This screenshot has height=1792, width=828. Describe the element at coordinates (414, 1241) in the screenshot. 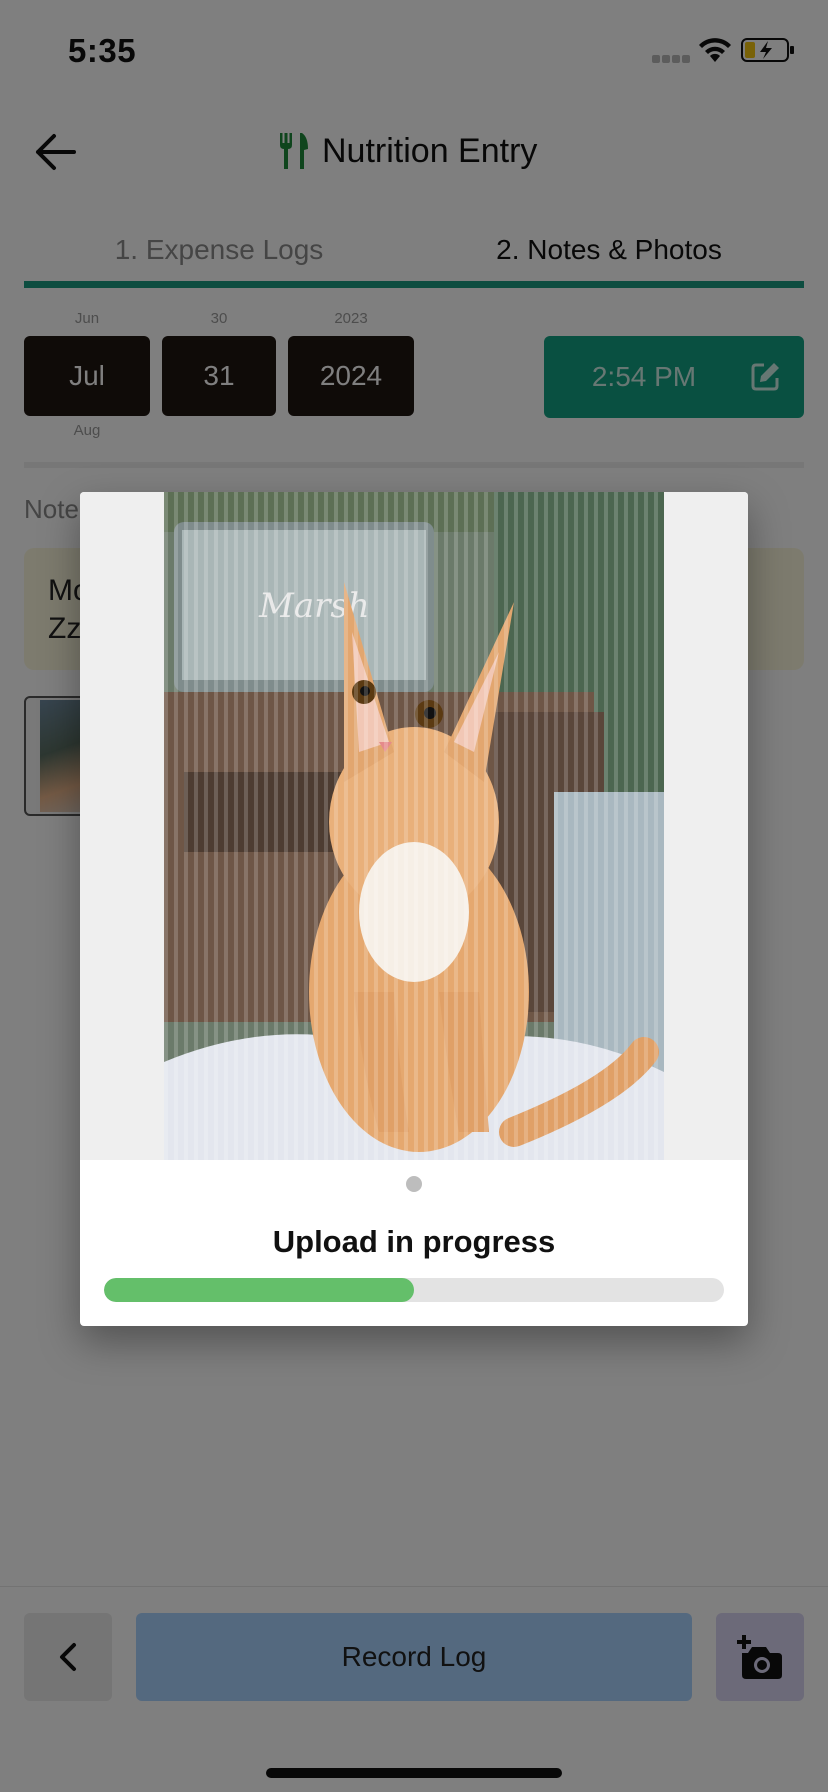

I see `upload-status-text: Upload in progress` at that location.